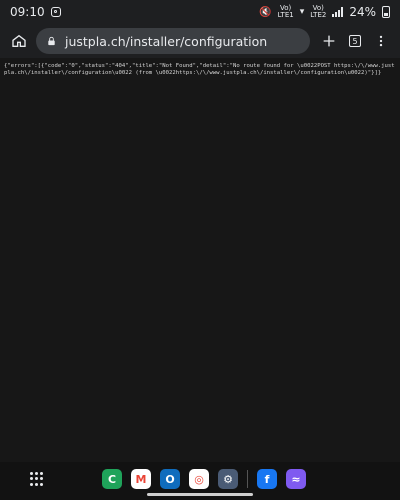 Image resolution: width=400 pixels, height=500 pixels. I want to click on gmail-app: M, so click(141, 479).